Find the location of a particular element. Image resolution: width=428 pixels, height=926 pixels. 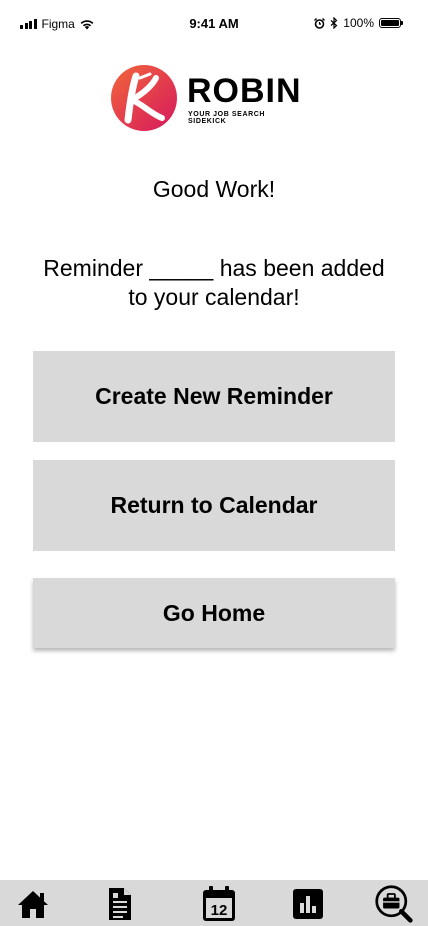

battery-icon is located at coordinates (391, 23).